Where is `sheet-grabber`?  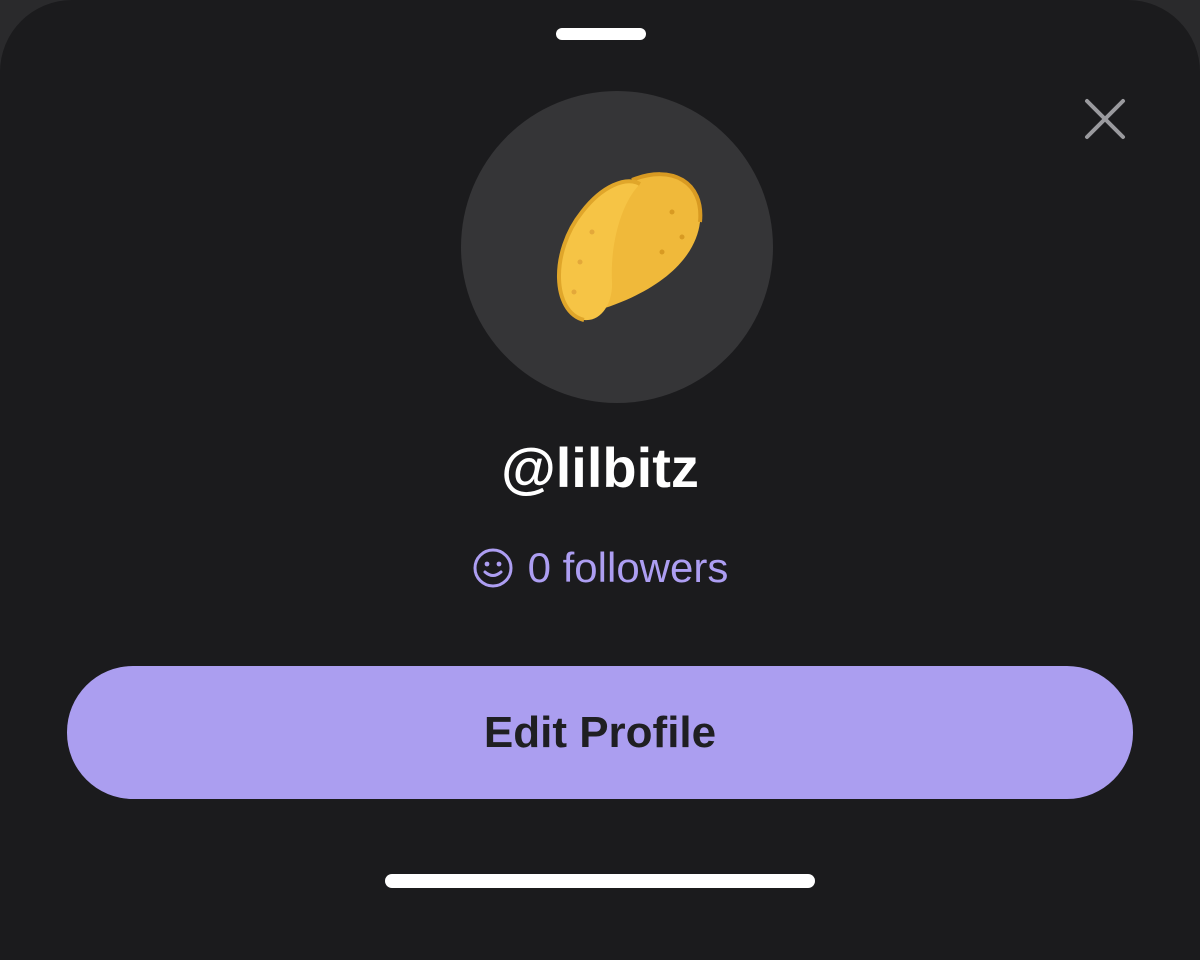 sheet-grabber is located at coordinates (601, 34).